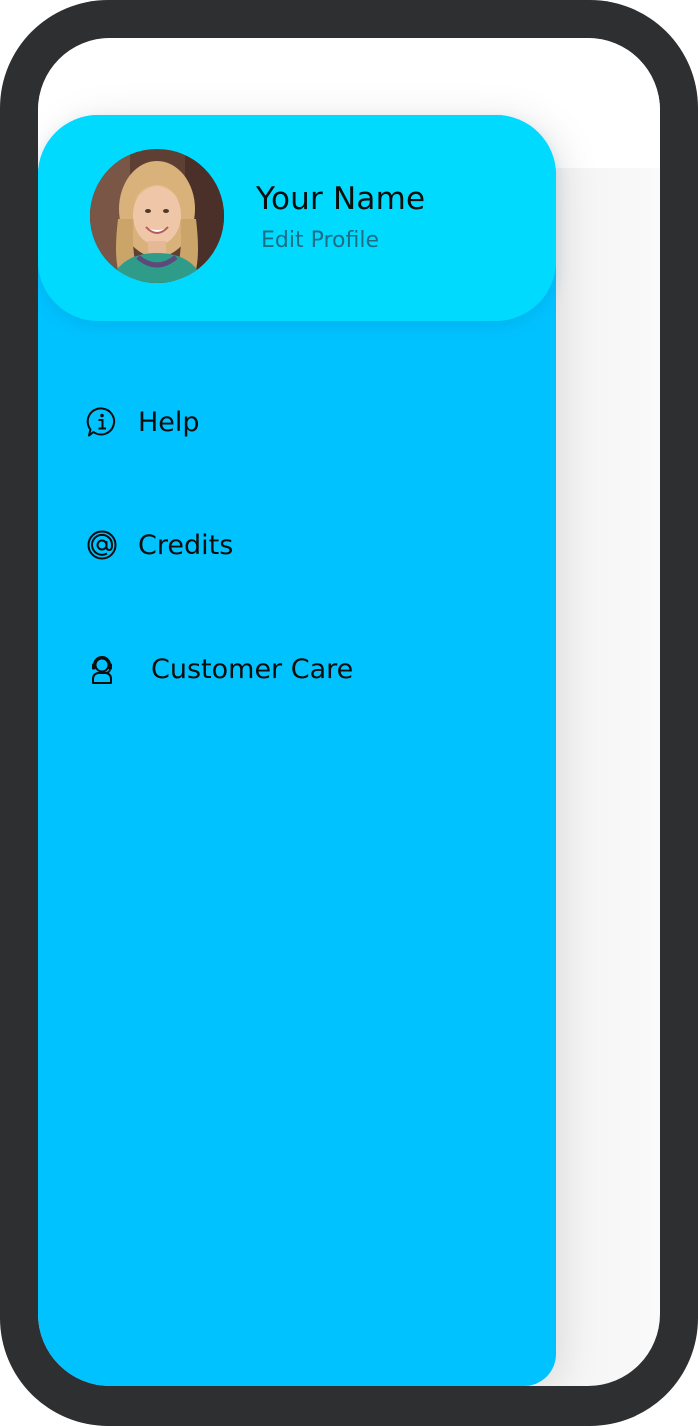 This screenshot has height=1426, width=698. I want to click on profile-header: Your Name Edit Profile, so click(297, 218).